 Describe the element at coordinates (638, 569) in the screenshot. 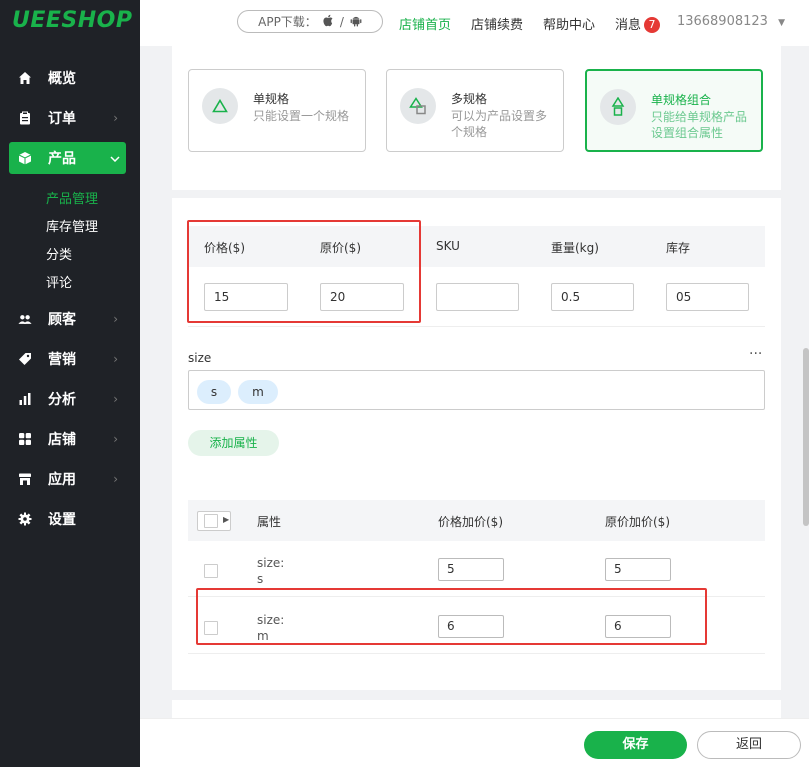

I see `original-add-input: 5` at that location.